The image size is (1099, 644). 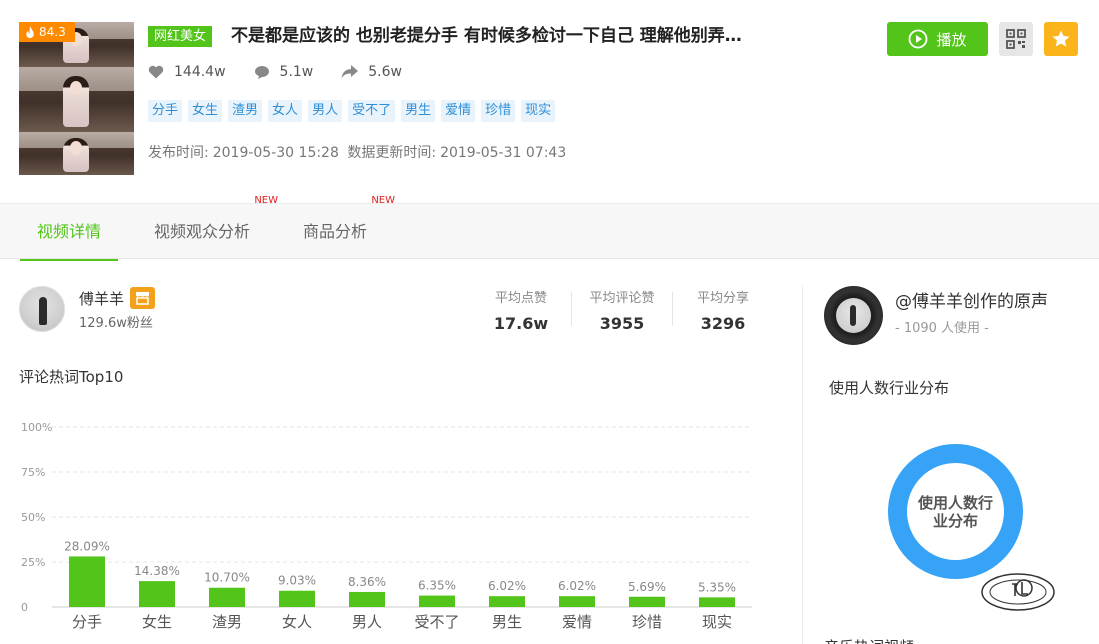 What do you see at coordinates (202, 231) in the screenshot?
I see `tab-label: 视频观众分析` at bounding box center [202, 231].